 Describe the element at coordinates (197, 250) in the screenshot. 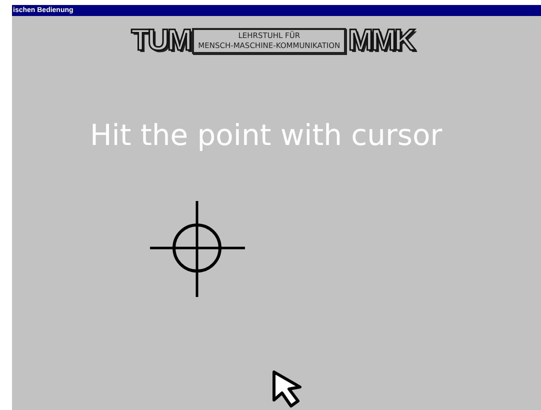

I see `crosshair-target-icon` at that location.